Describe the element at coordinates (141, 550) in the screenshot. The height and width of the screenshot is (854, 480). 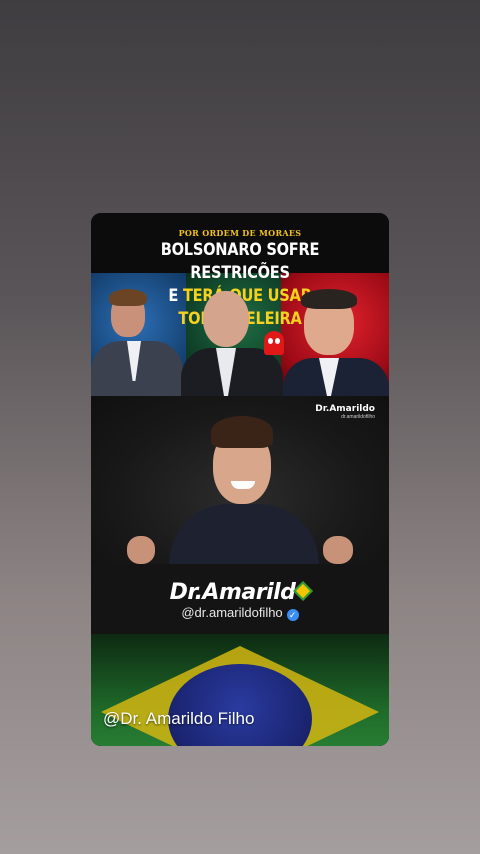
I see `presenter-hand-left` at that location.